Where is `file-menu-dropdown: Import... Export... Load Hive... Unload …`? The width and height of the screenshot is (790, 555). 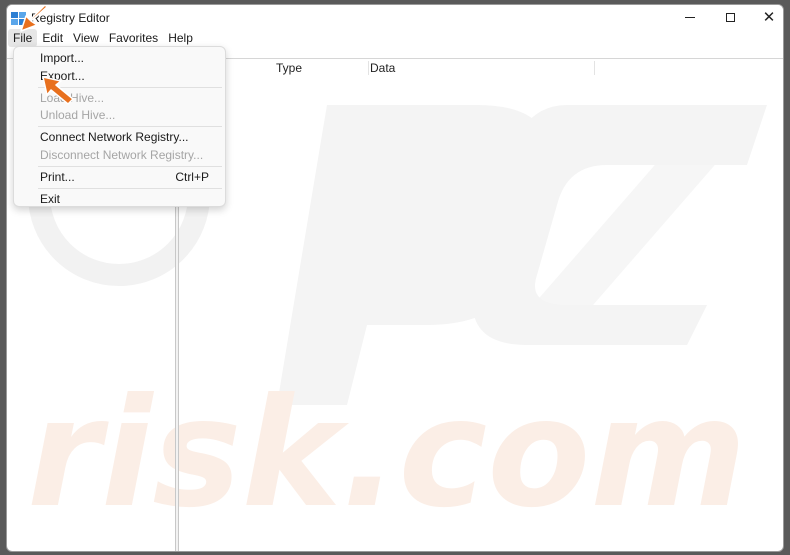
file-menu-dropdown: Import... Export... Load Hive... Unload … is located at coordinates (119, 126).